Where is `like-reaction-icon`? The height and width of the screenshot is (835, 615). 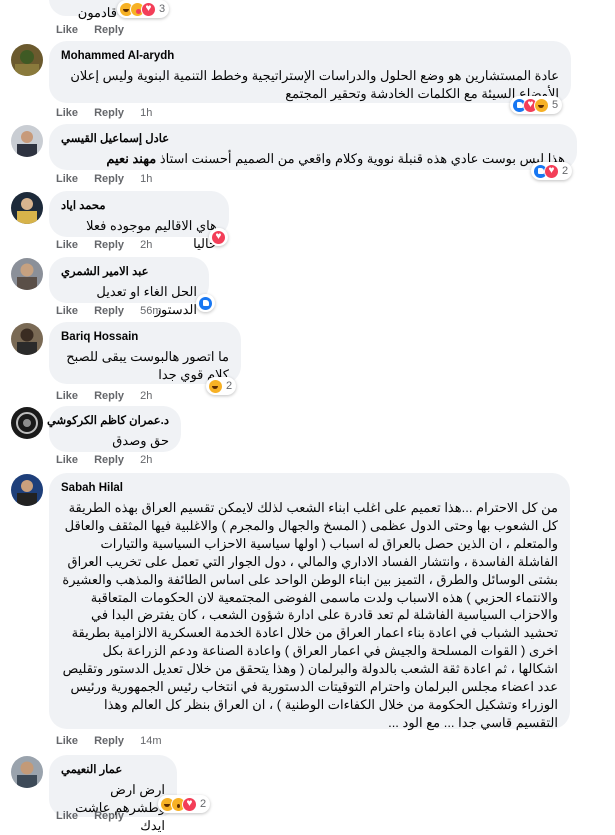
like-reaction-icon is located at coordinates (205, 303).